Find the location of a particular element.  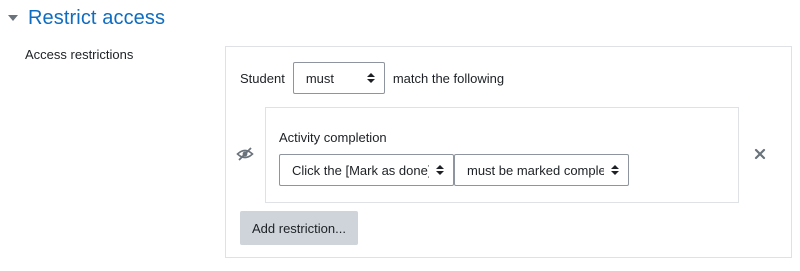

student-match-row: Student must match the following is located at coordinates (372, 78).